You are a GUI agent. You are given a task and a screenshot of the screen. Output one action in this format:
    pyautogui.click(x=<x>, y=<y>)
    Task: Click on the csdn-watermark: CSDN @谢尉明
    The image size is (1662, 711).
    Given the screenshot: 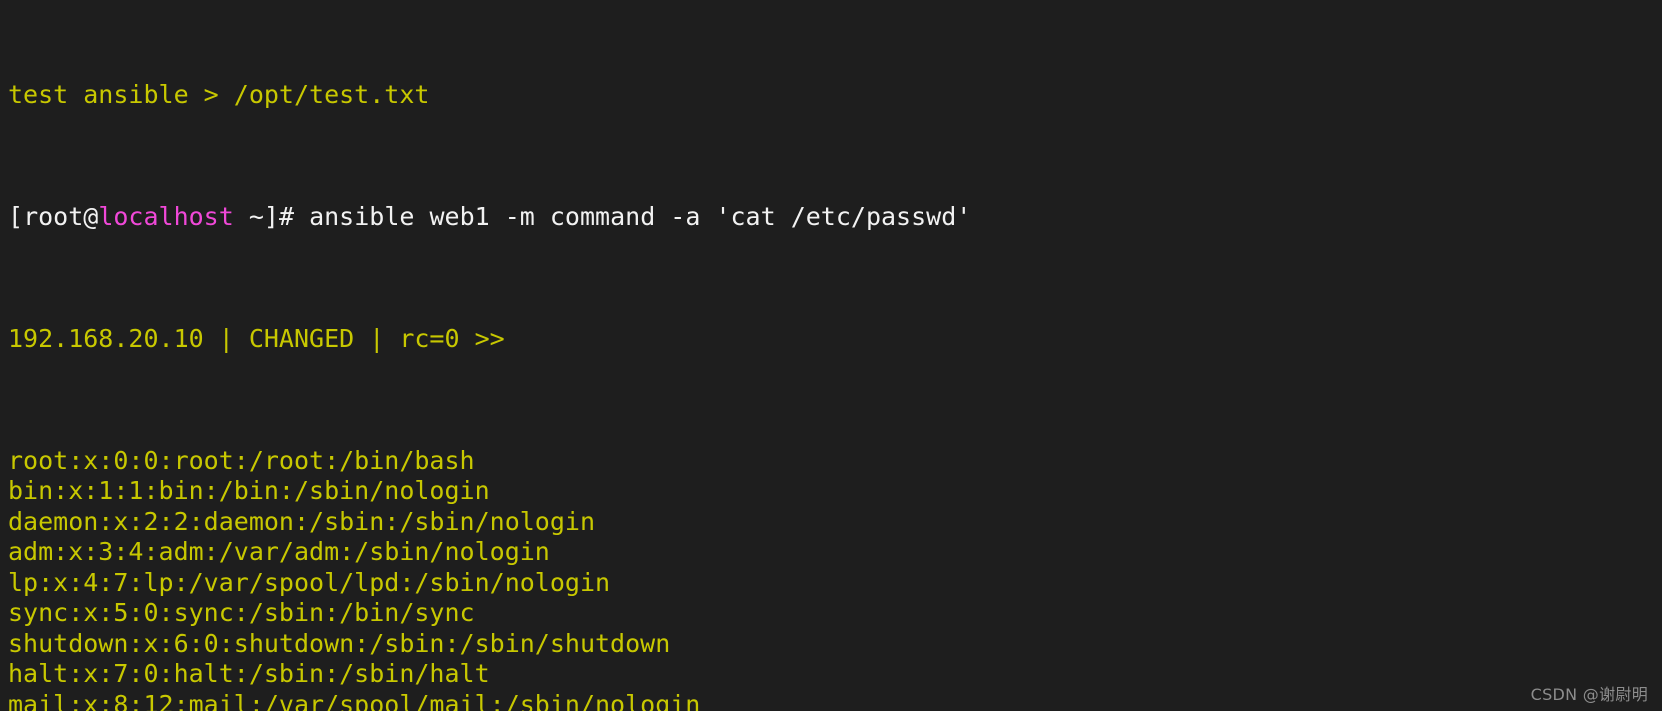 What is the action you would take?
    pyautogui.click(x=1589, y=694)
    